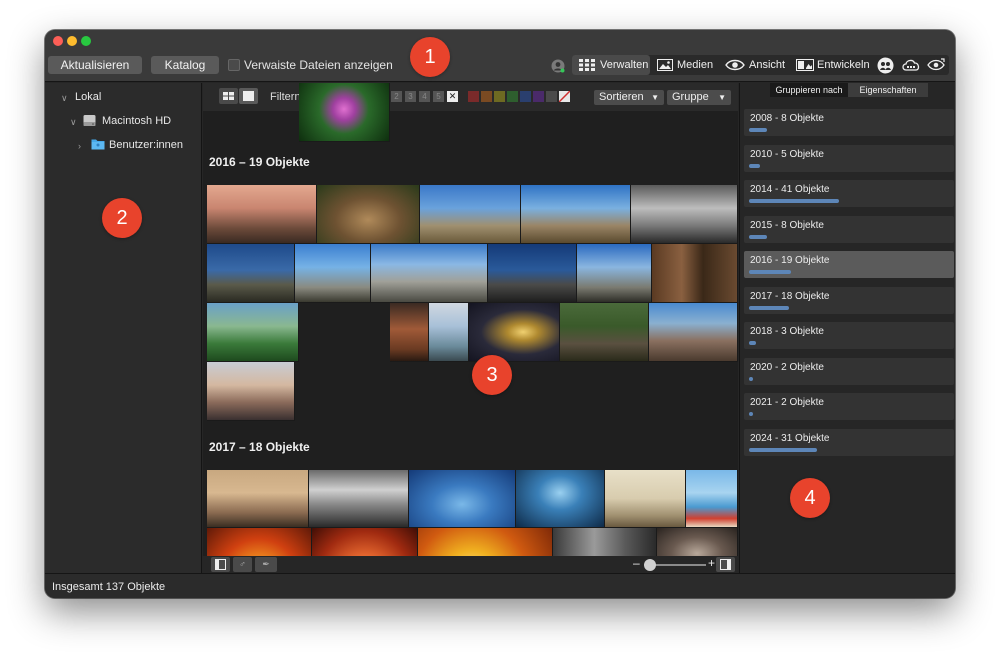 Image resolution: width=1000 pixels, height=657 pixels. Describe the element at coordinates (787, 367) in the screenshot. I see `year-group-label: 2020 - 2 Objekte` at that location.